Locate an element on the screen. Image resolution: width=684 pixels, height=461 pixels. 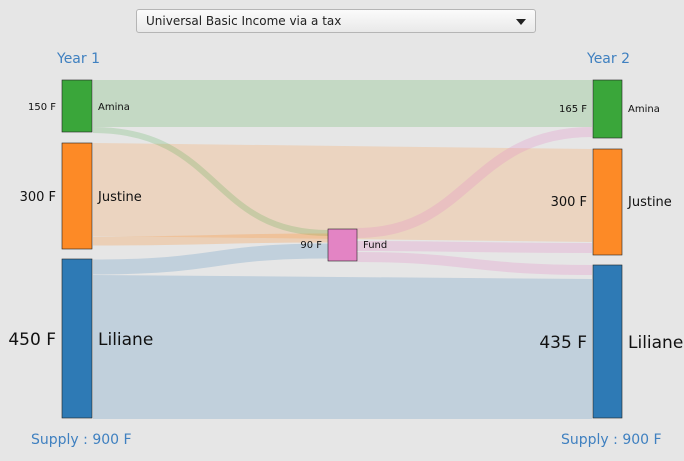
node-year2-liliane-value: 435 F is located at coordinates (563, 343).